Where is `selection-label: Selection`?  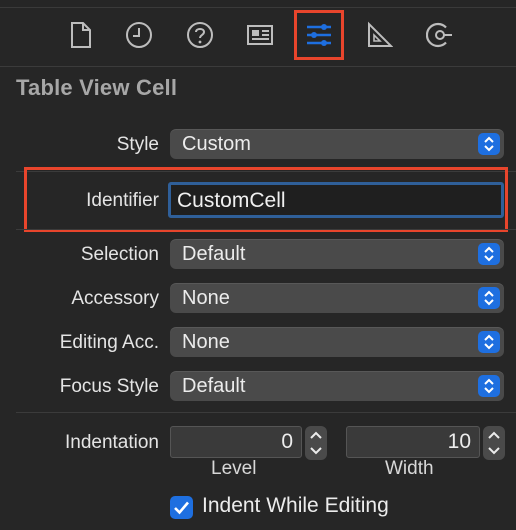
selection-label: Selection is located at coordinates (119, 254).